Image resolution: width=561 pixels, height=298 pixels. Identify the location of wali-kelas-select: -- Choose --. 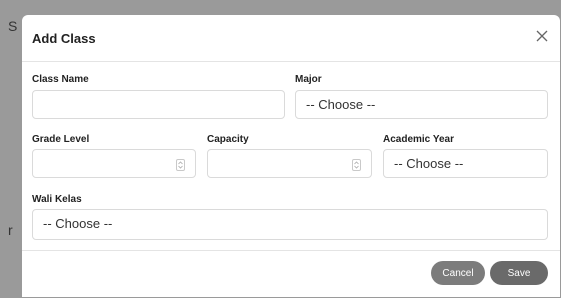
(290, 224).